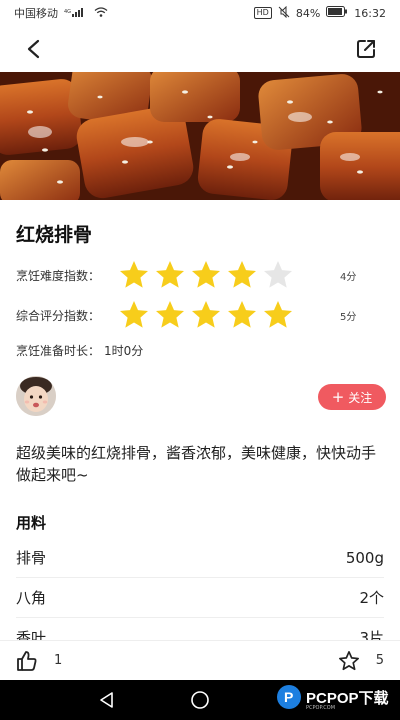 The width and height of the screenshot is (400, 720). I want to click on ingredient-amount: 500g, so click(364, 557).